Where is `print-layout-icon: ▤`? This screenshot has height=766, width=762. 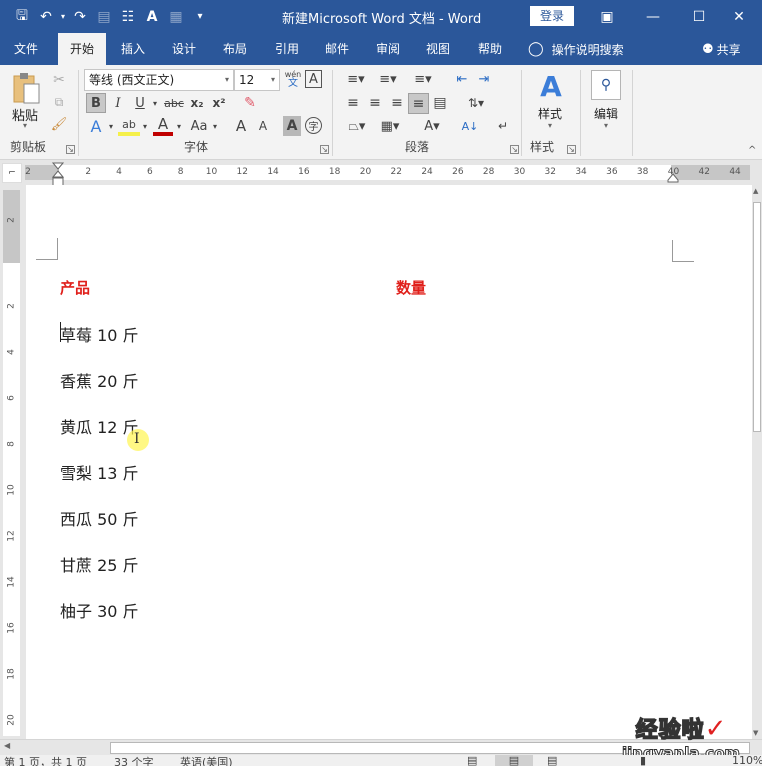
print-layout-icon: ▤ is located at coordinates (514, 760).